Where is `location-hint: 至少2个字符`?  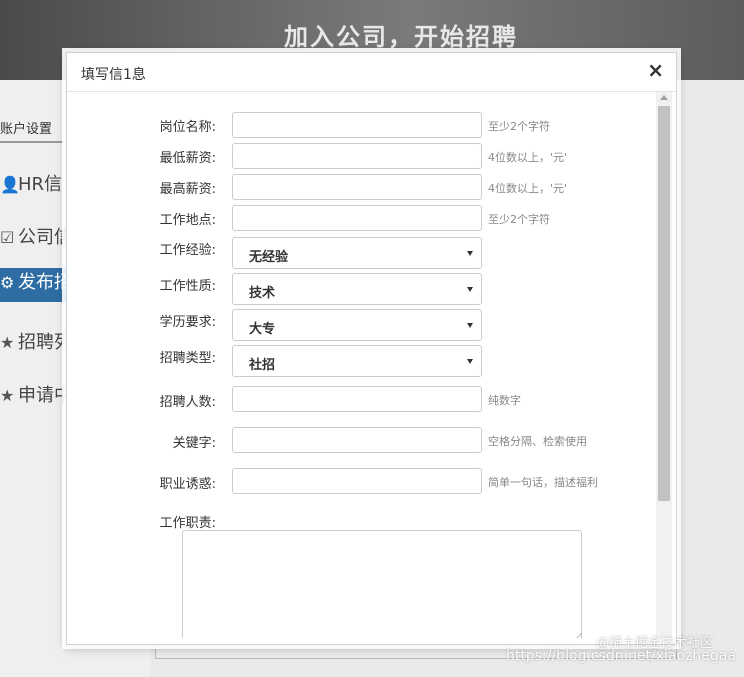 location-hint: 至少2个字符 is located at coordinates (519, 219).